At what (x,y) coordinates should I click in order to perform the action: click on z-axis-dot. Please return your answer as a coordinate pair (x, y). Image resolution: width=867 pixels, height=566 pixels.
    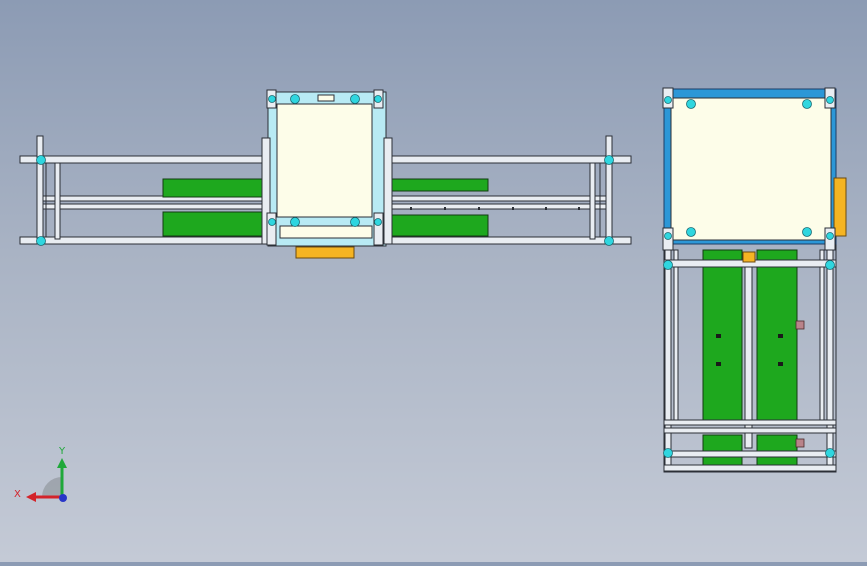
    Looking at the image, I should click on (63, 498).